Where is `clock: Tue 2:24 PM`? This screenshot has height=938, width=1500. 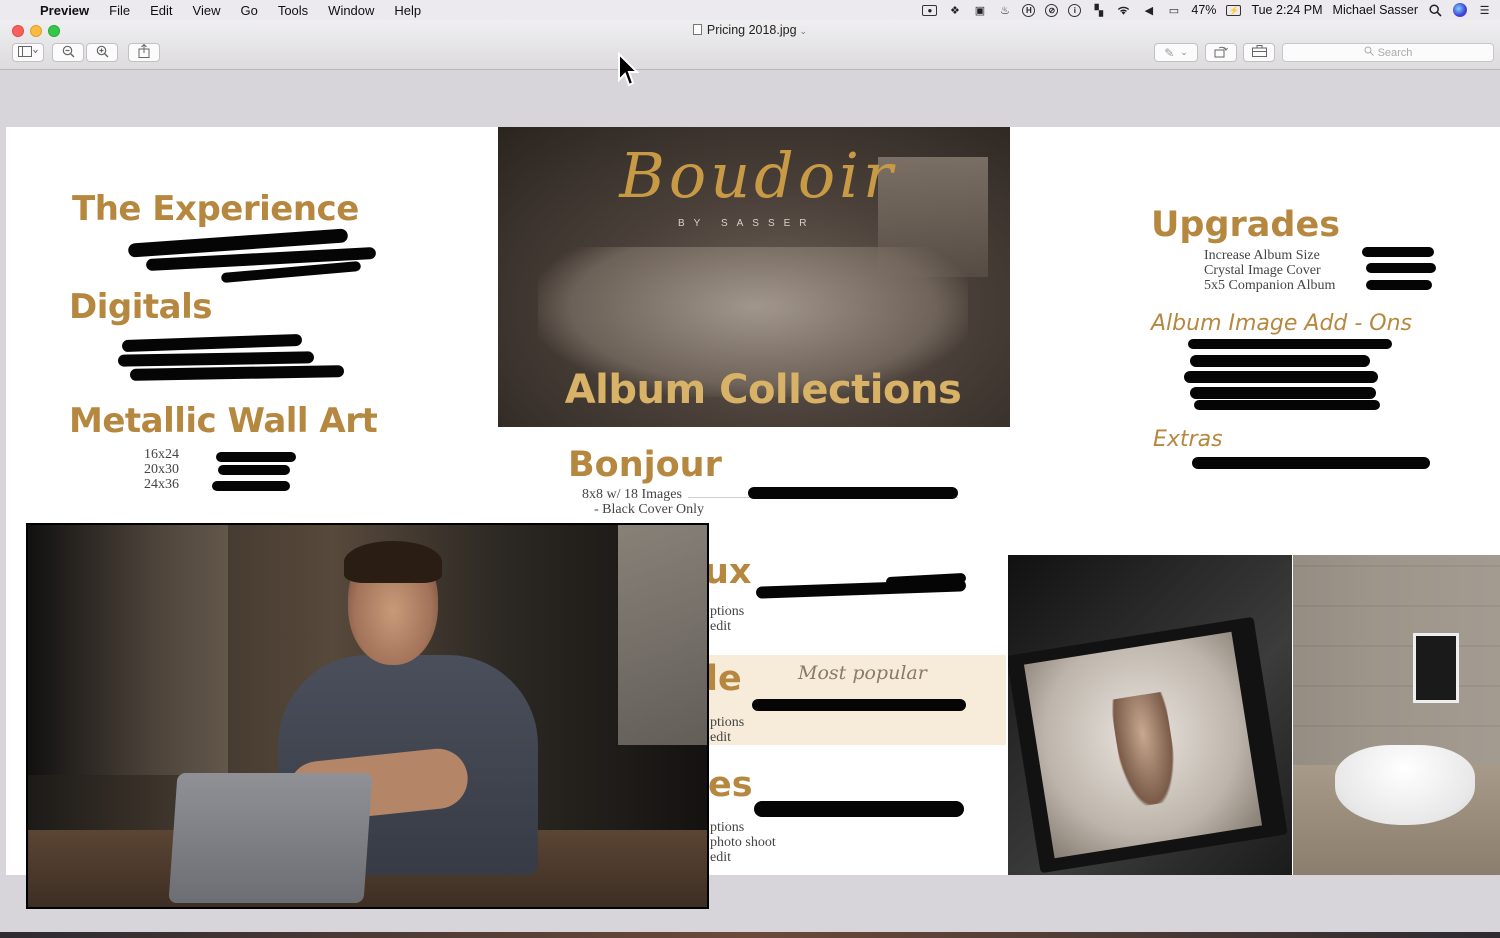 clock: Tue 2:24 PM is located at coordinates (1286, 10).